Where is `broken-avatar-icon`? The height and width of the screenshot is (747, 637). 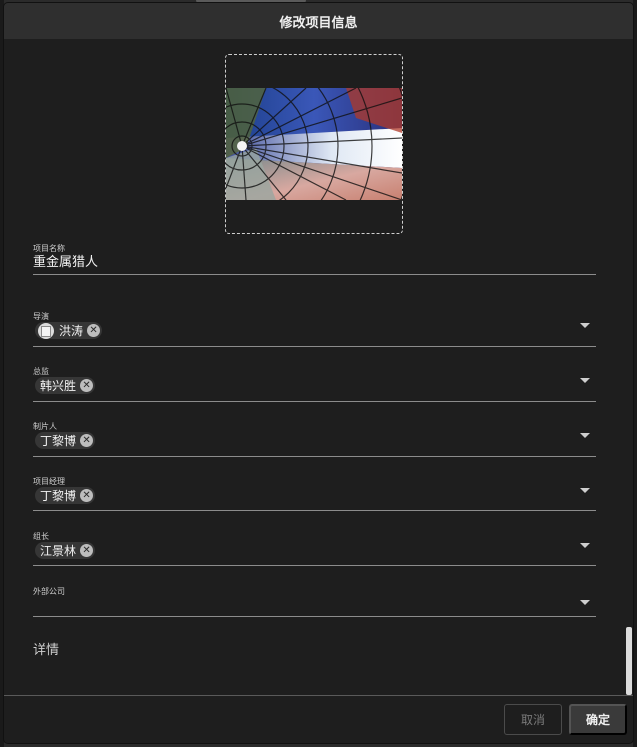
broken-avatar-icon is located at coordinates (46, 330).